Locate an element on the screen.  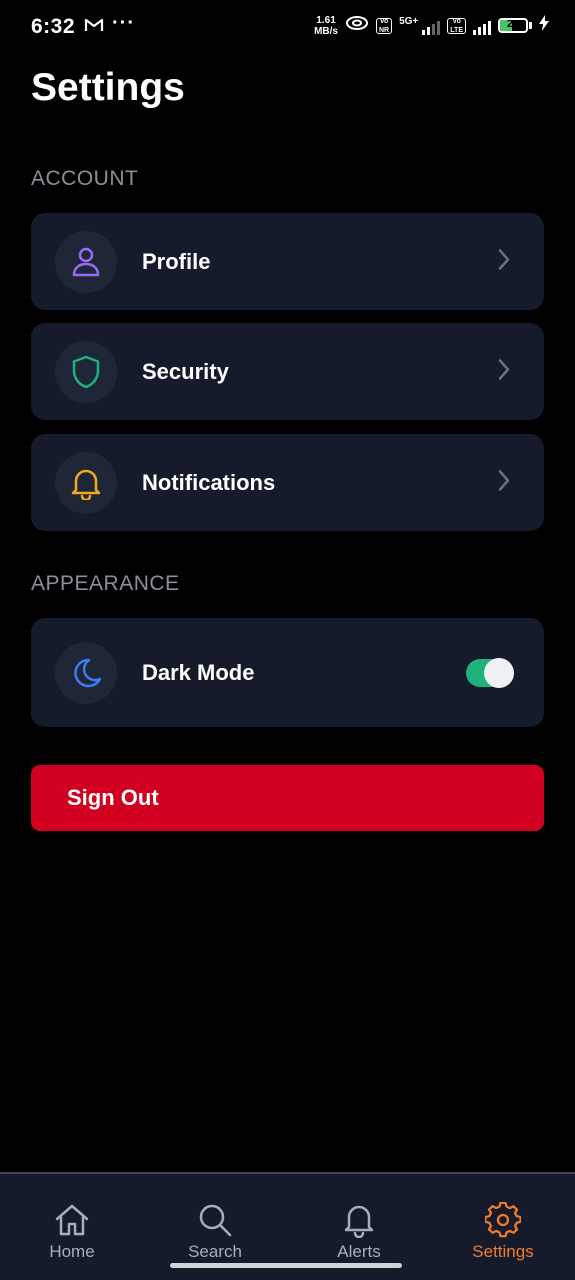
shield-icon is located at coordinates (86, 371).